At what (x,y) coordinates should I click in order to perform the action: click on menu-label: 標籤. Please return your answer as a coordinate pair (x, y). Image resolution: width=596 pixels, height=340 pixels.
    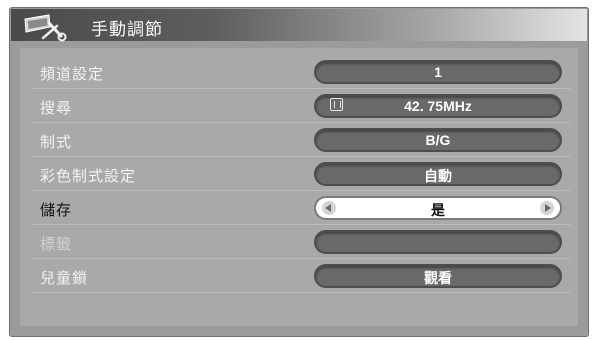
    Looking at the image, I should click on (56, 244).